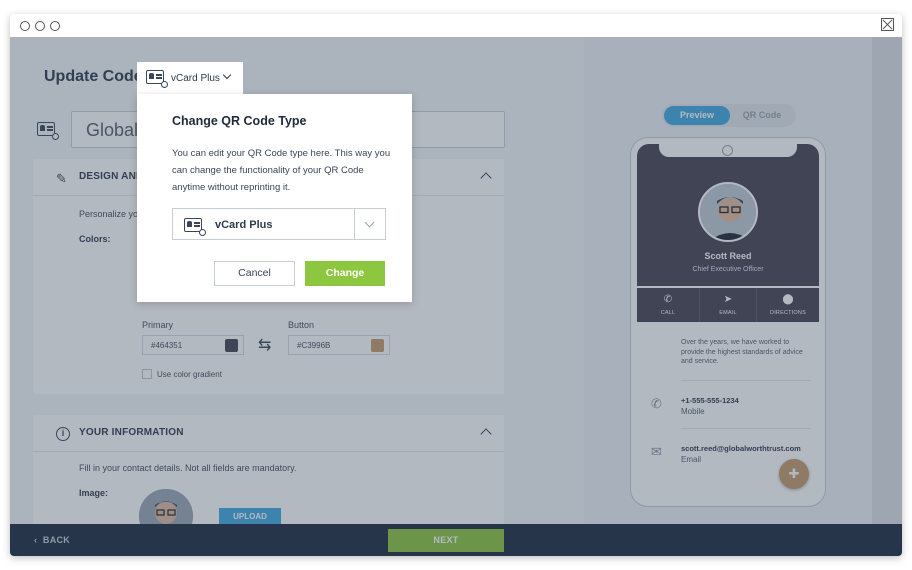 The height and width of the screenshot is (570, 912). I want to click on select-divider, so click(354, 224).